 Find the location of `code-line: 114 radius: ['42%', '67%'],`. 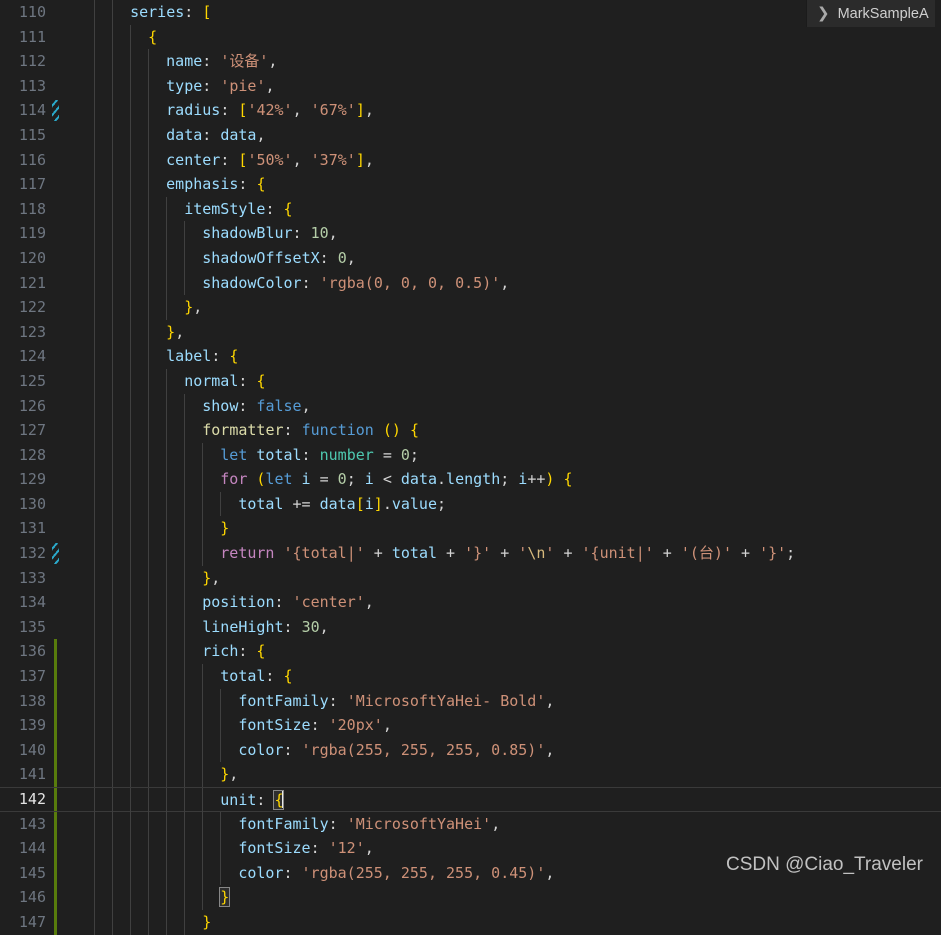

code-line: 114 radius: ['42%', '67%'], is located at coordinates (470, 110).